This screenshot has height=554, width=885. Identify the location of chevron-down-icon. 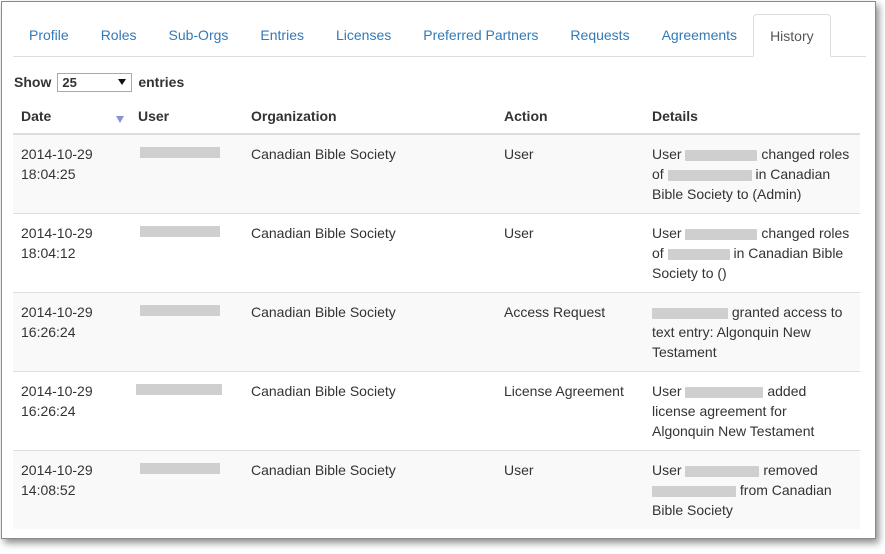
(122, 81).